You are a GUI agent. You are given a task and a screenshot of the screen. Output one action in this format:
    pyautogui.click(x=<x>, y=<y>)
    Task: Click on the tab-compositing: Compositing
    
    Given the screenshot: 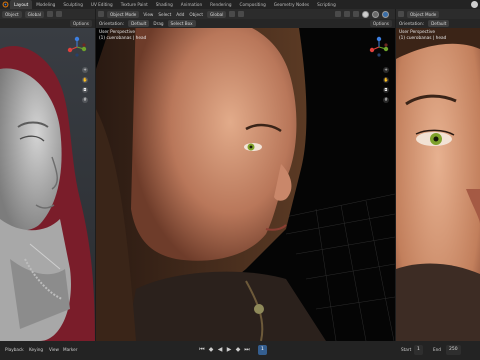 What is the action you would take?
    pyautogui.click(x=253, y=4)
    